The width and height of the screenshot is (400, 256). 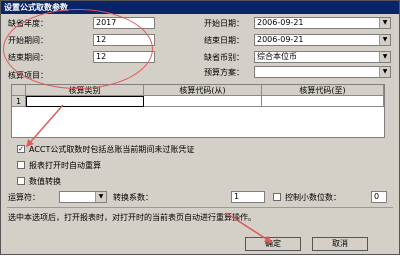 What do you see at coordinates (78, 49) in the screenshot?
I see `annotation-ellipse` at bounding box center [78, 49].